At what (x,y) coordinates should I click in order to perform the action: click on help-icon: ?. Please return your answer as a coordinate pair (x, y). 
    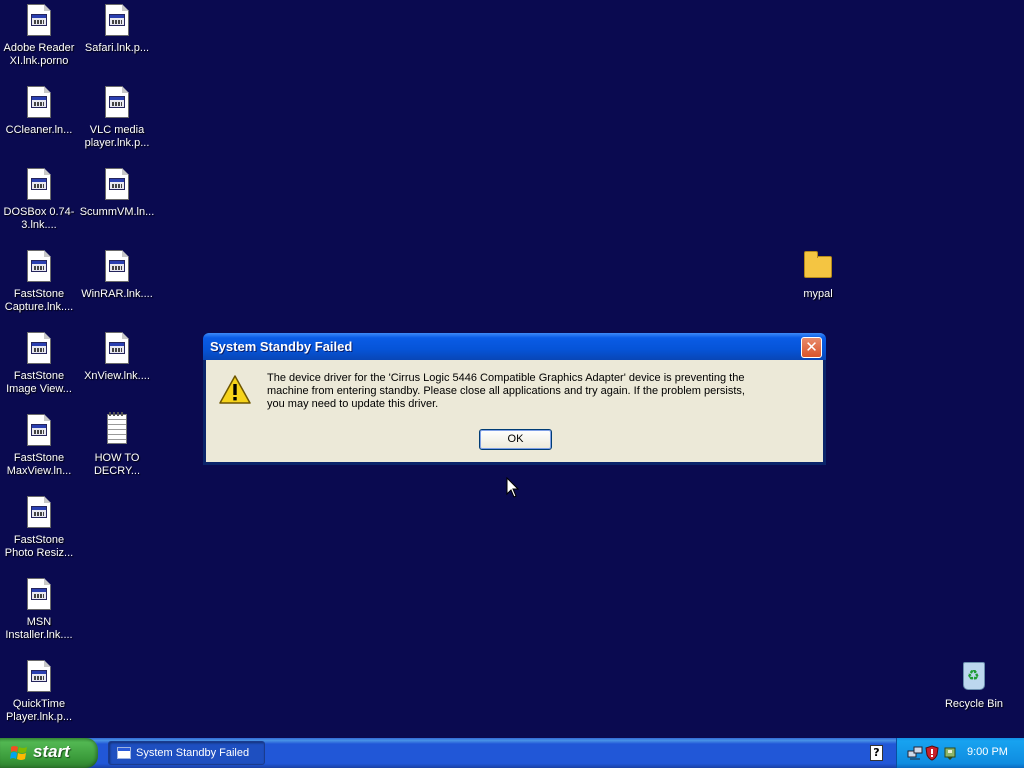
    Looking at the image, I should click on (876, 753).